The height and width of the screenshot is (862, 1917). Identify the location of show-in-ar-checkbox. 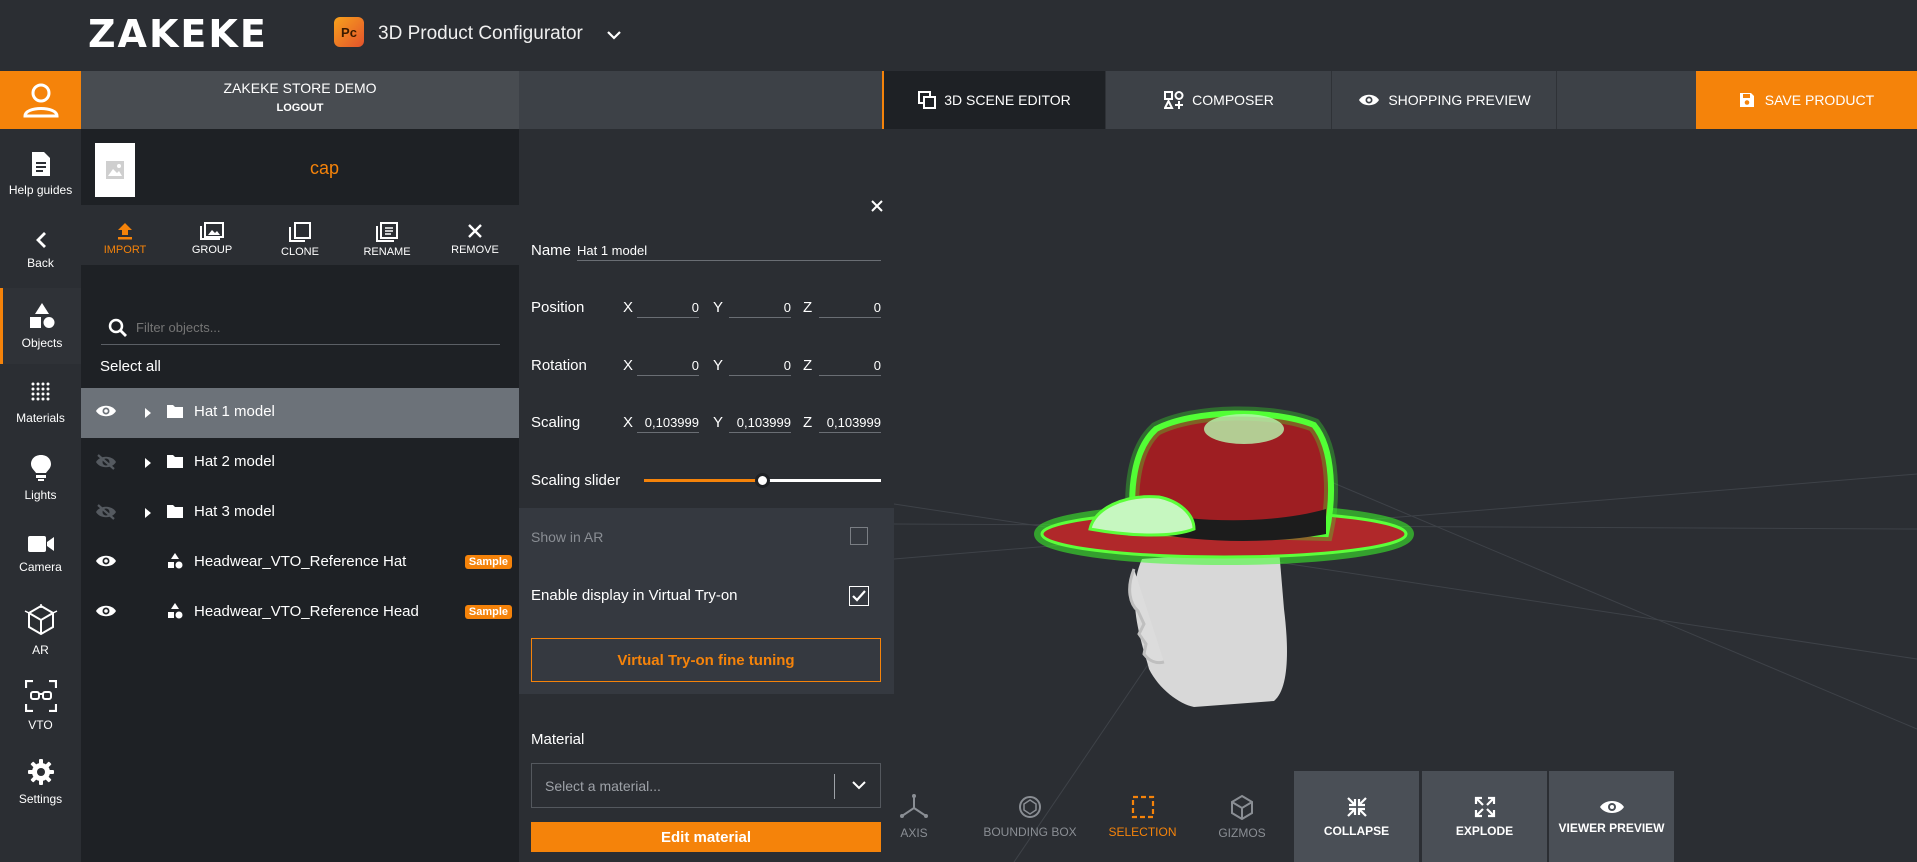
(859, 536).